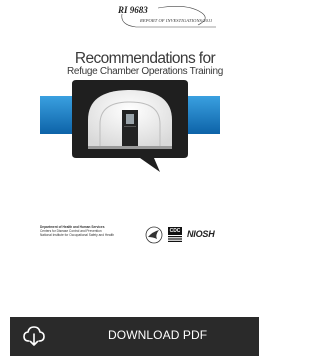 This screenshot has width=320, height=356. I want to click on agency-logos: CDC NIOSH, so click(189, 236).